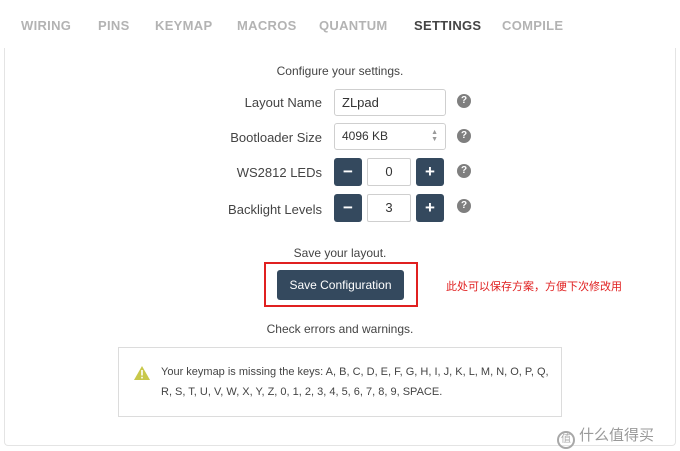 The height and width of the screenshot is (451, 680). I want to click on bootloader-size-select: 4096 KB ▲ ▼, so click(390, 136).